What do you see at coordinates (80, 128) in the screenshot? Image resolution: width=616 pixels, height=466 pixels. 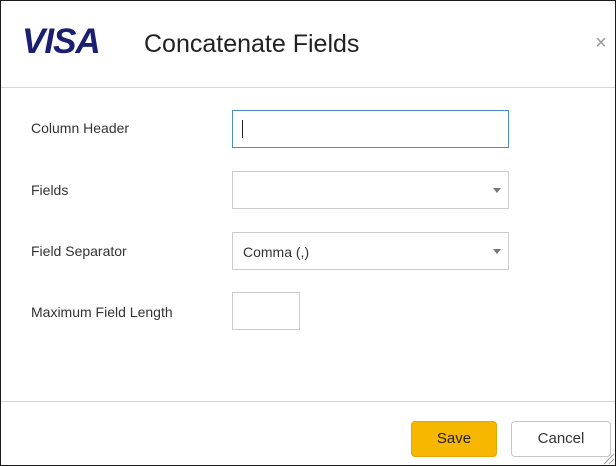 I see `column-header-label: Column Header` at bounding box center [80, 128].